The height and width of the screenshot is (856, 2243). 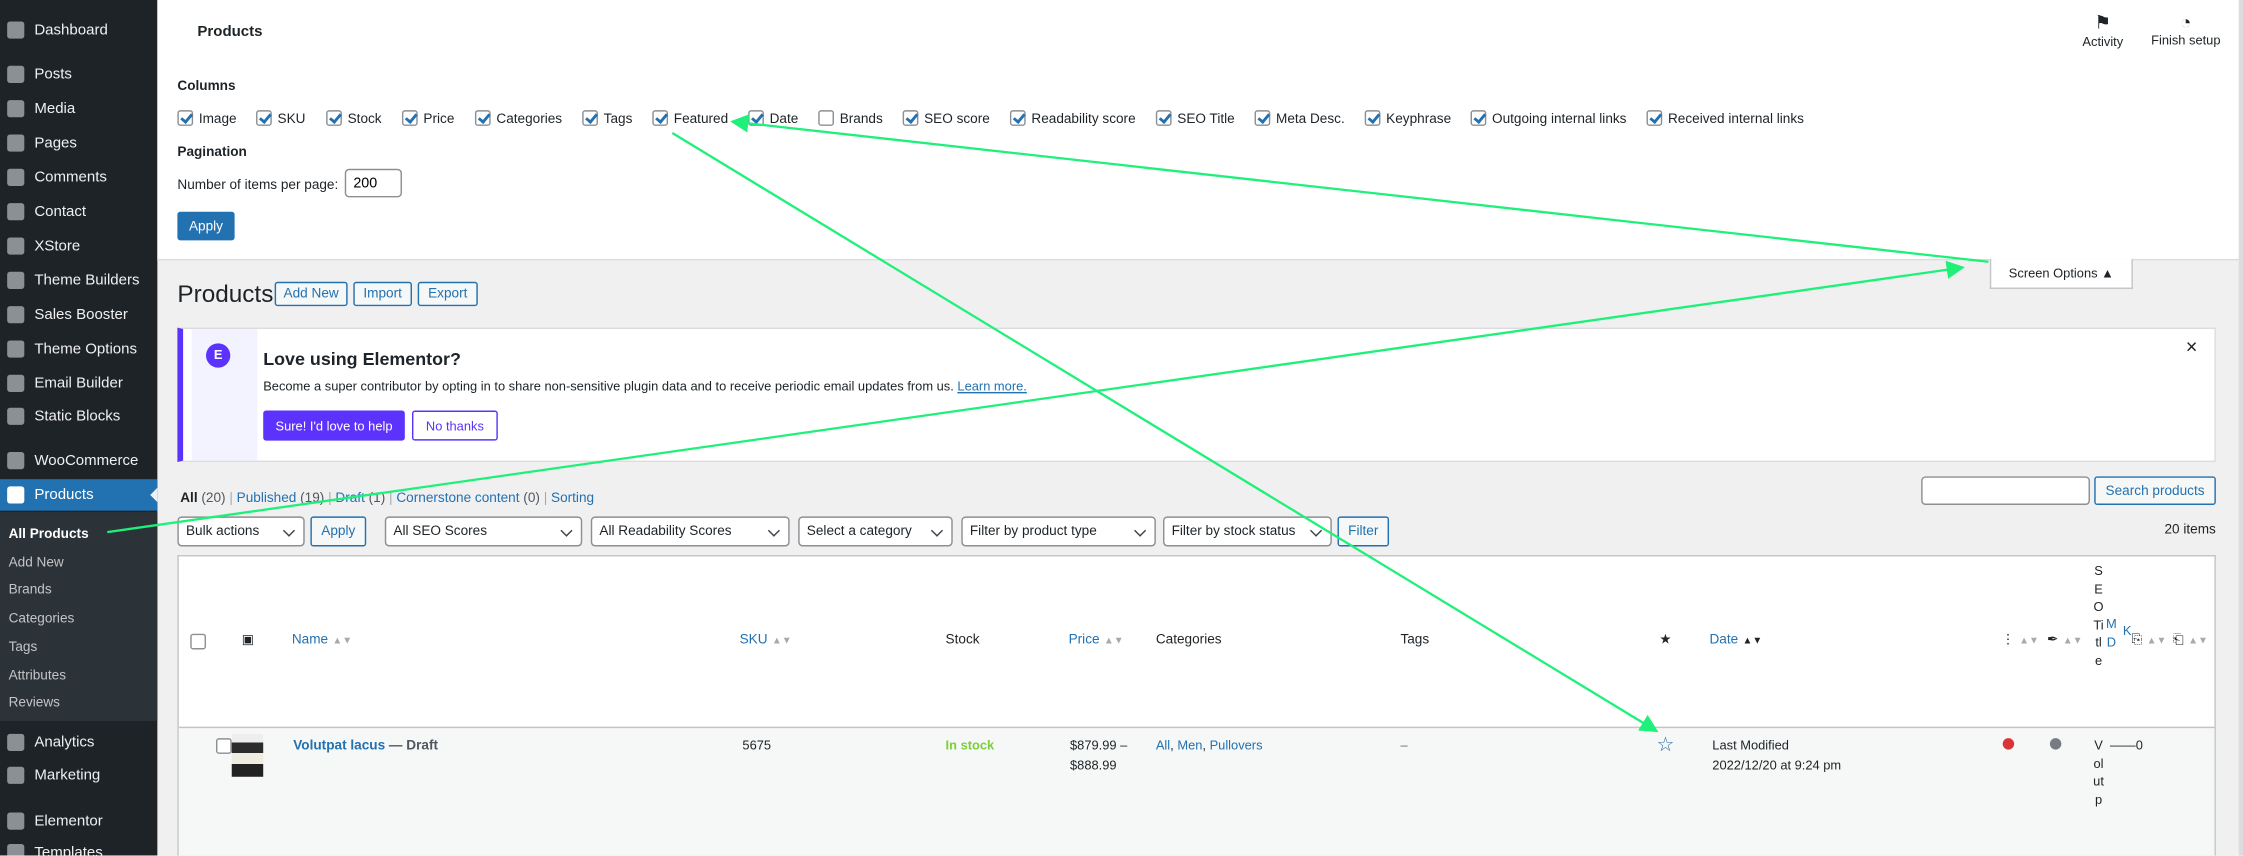 I want to click on close-icon: ×, so click(x=2192, y=346).